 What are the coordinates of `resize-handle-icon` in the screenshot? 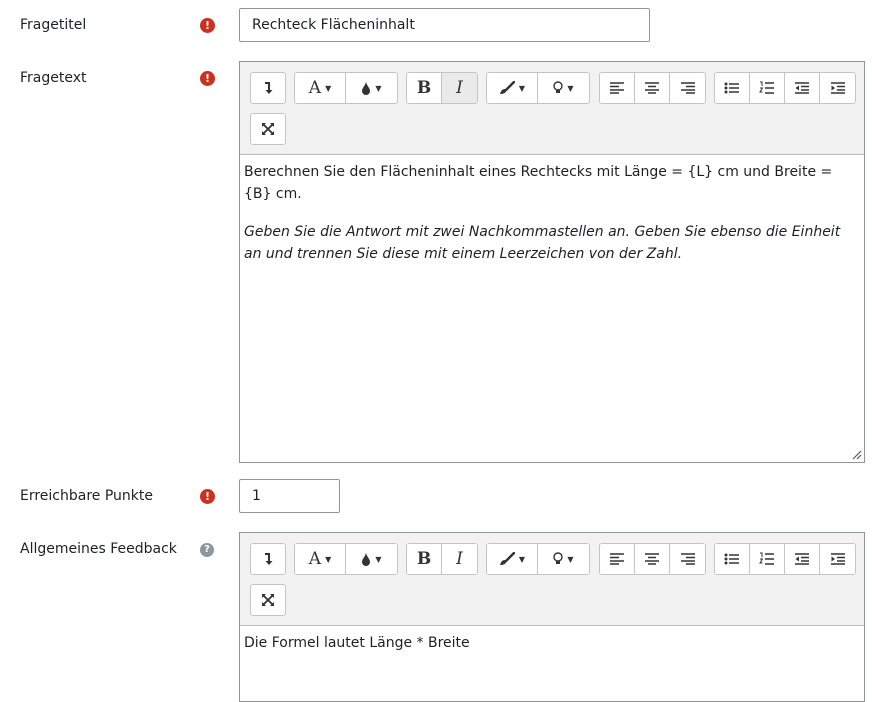 It's located at (857, 455).